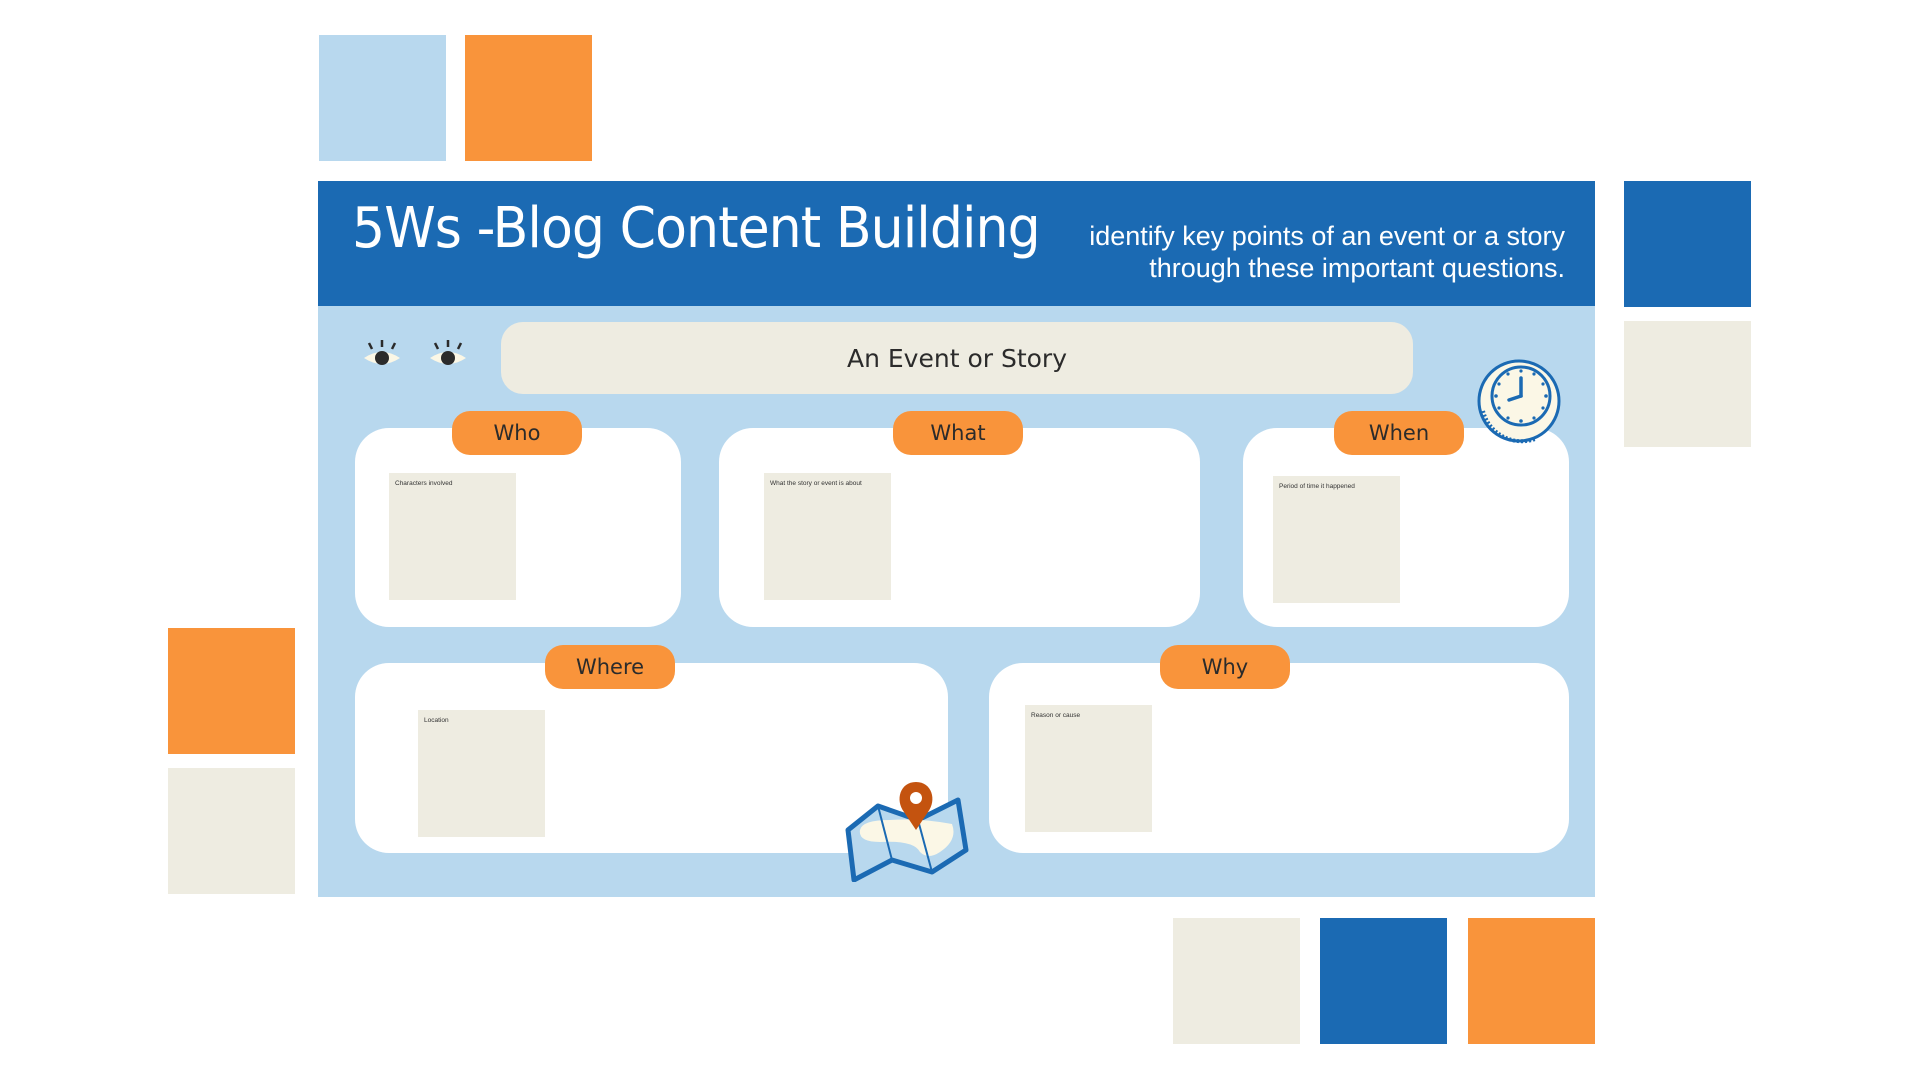 This screenshot has width=1920, height=1080. I want to click on banner-label: An Event or Story, so click(957, 358).